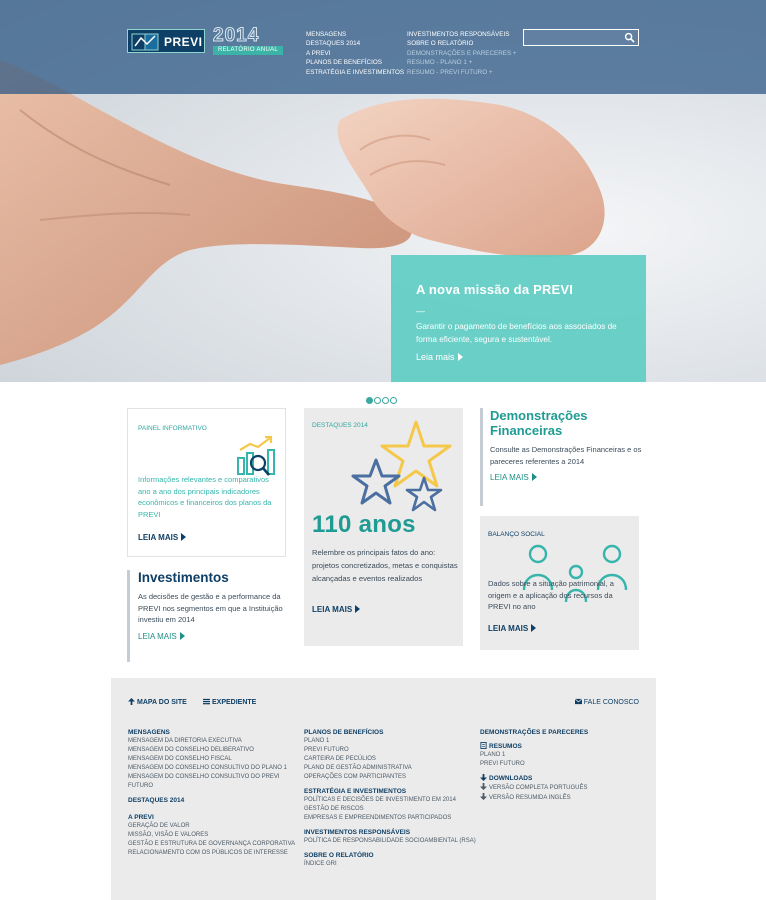 Image resolution: width=766 pixels, height=900 pixels. What do you see at coordinates (390, 832) in the screenshot?
I see `footer-heading-investimentos-responsaveis: INVESTIMENTOS RESPONSÁVEIS` at bounding box center [390, 832].